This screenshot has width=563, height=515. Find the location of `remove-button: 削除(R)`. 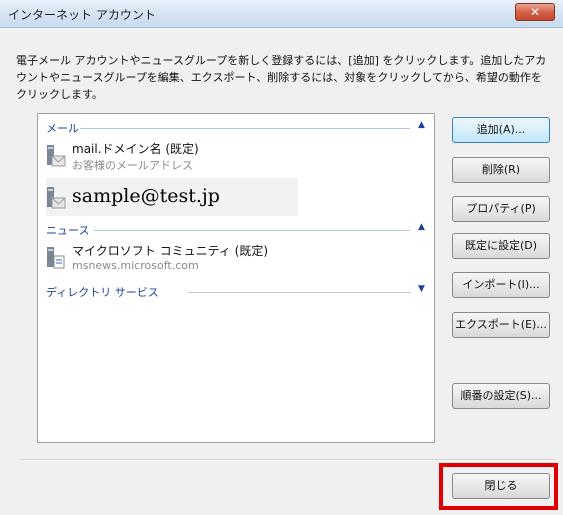

remove-button: 削除(R) is located at coordinates (501, 170).